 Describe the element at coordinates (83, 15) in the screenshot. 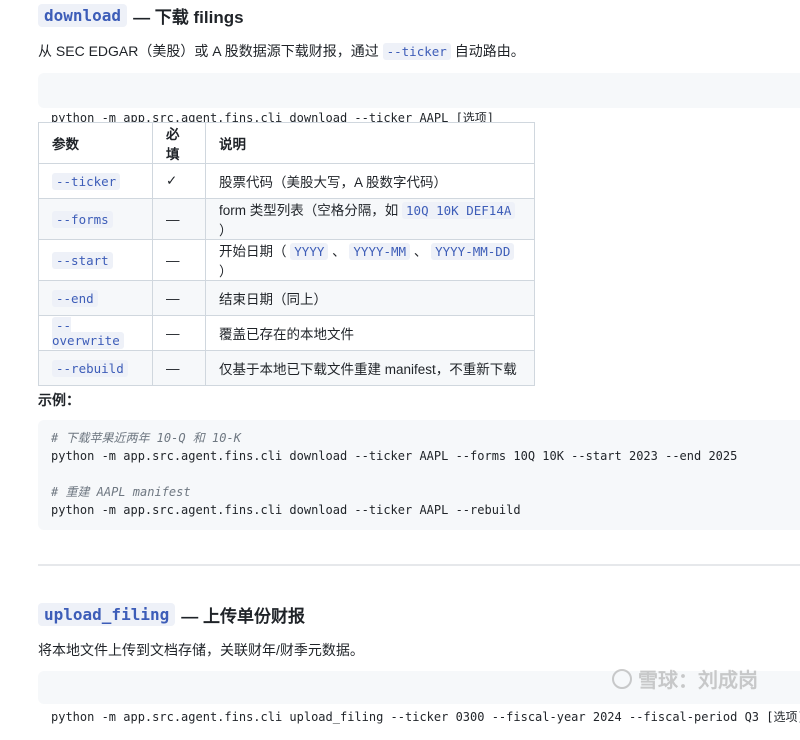

I see `download-command-label: download` at that location.